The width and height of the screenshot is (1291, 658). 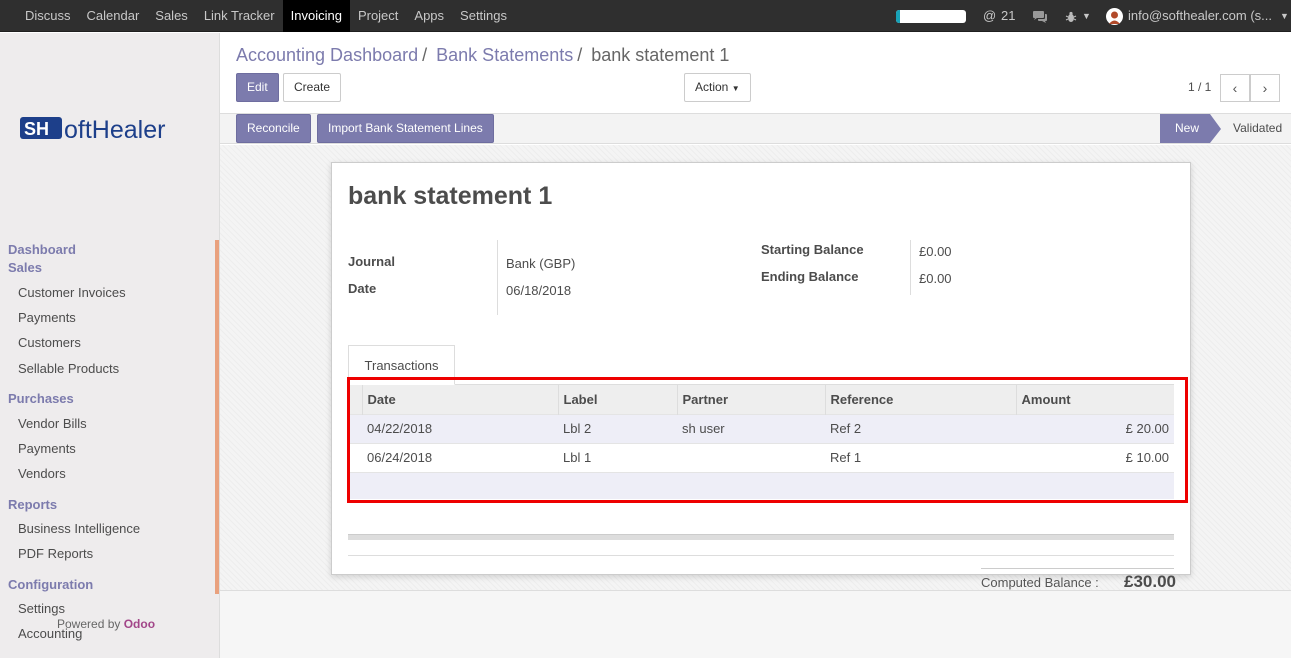 What do you see at coordinates (273, 128) in the screenshot?
I see `reconcile-button: Reconcile` at bounding box center [273, 128].